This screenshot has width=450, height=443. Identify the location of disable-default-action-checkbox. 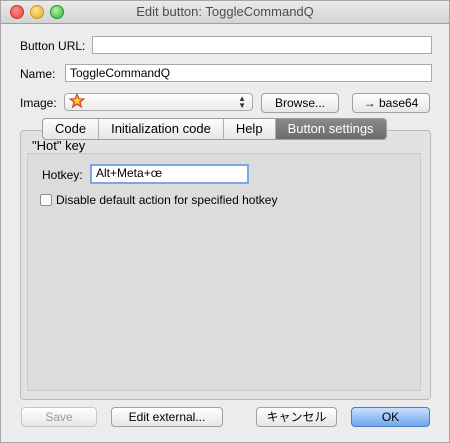
(46, 200).